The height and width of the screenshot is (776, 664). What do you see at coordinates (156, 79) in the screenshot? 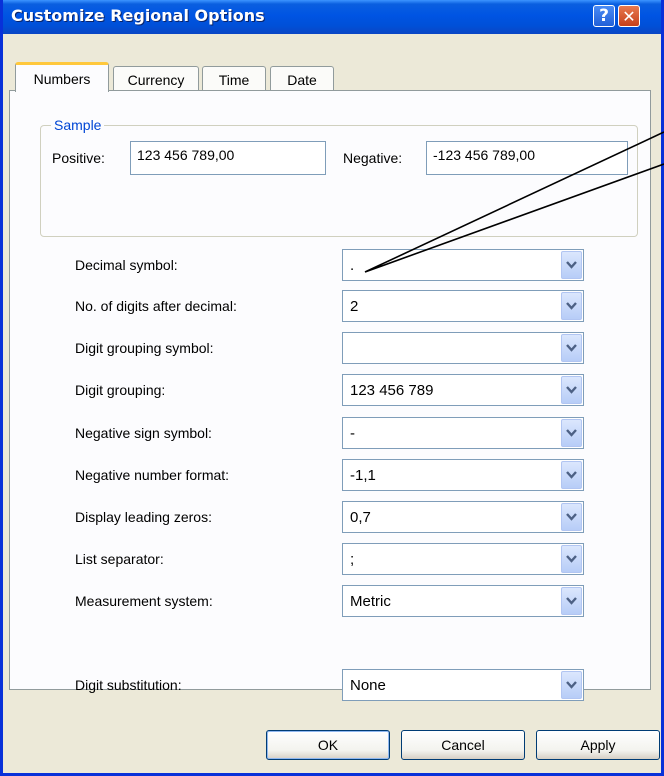
I see `tab-currency: Currency` at bounding box center [156, 79].